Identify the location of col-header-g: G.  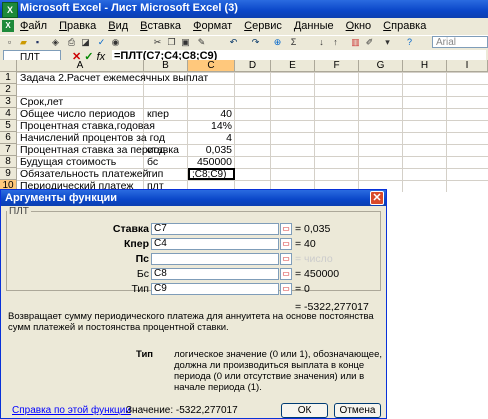
(381, 66).